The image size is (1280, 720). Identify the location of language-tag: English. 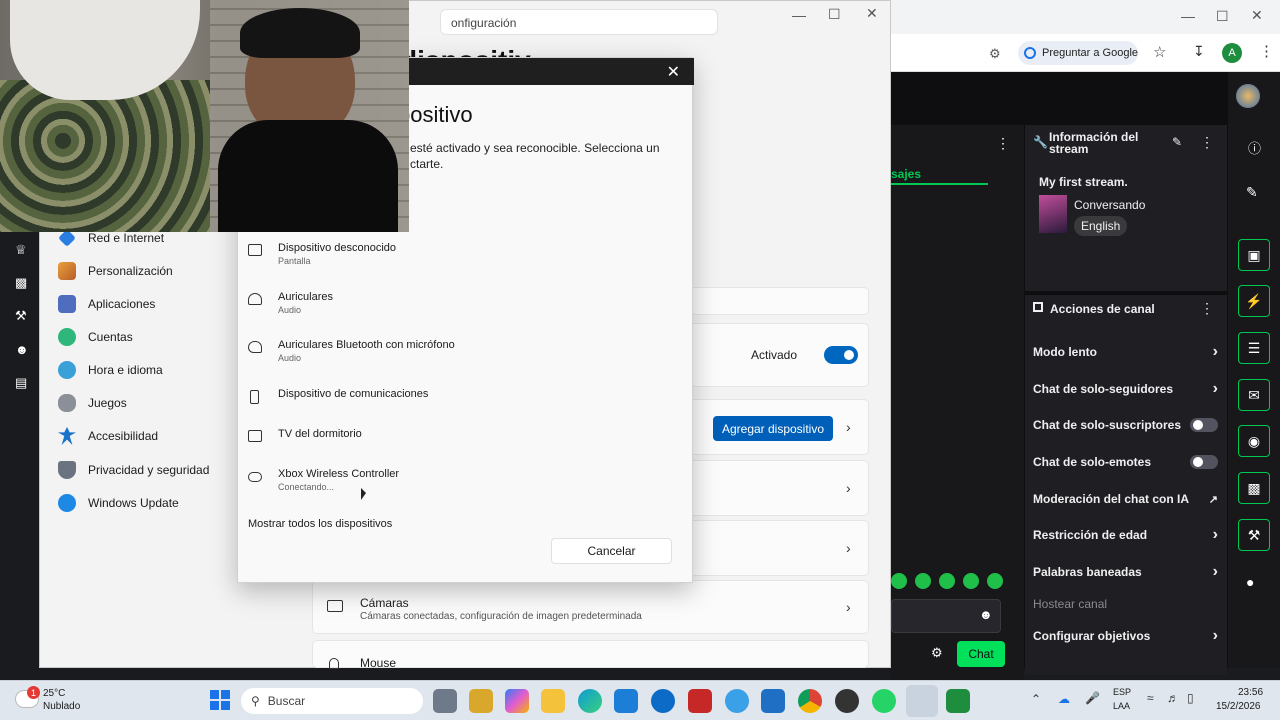
(1101, 226).